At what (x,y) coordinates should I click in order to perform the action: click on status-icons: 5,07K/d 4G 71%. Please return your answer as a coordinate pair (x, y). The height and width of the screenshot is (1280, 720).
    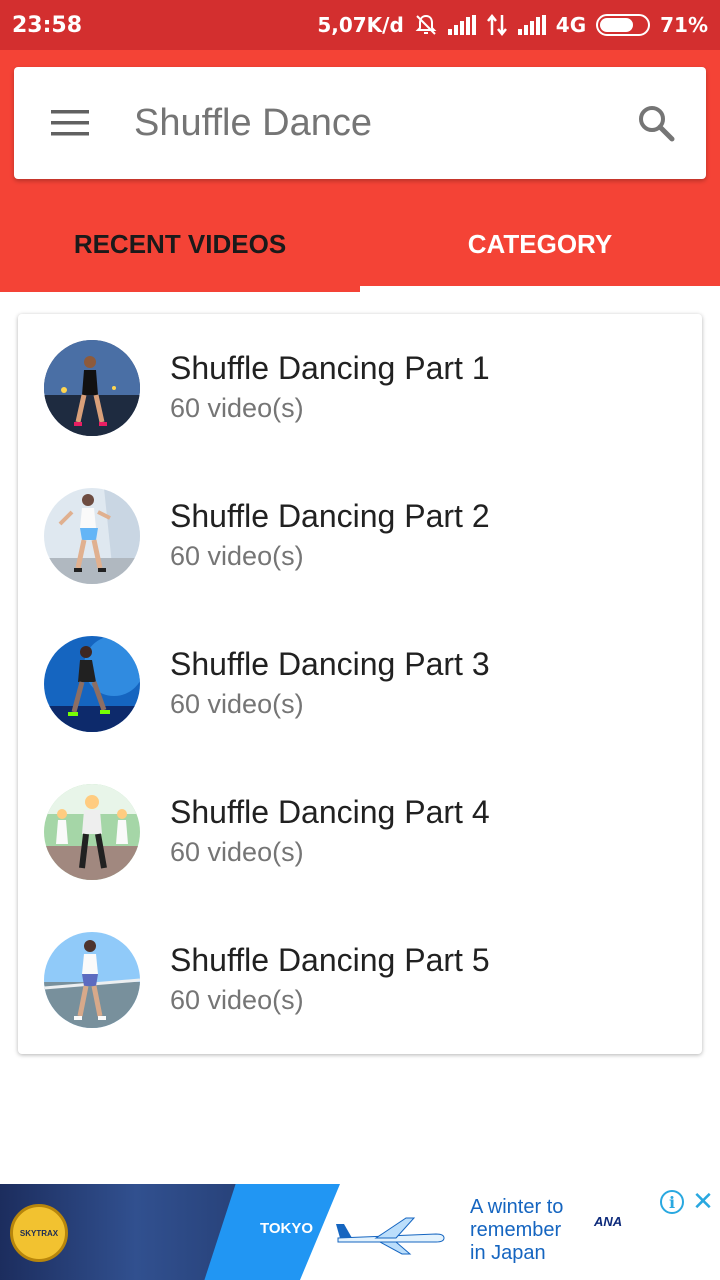
    Looking at the image, I should click on (512, 25).